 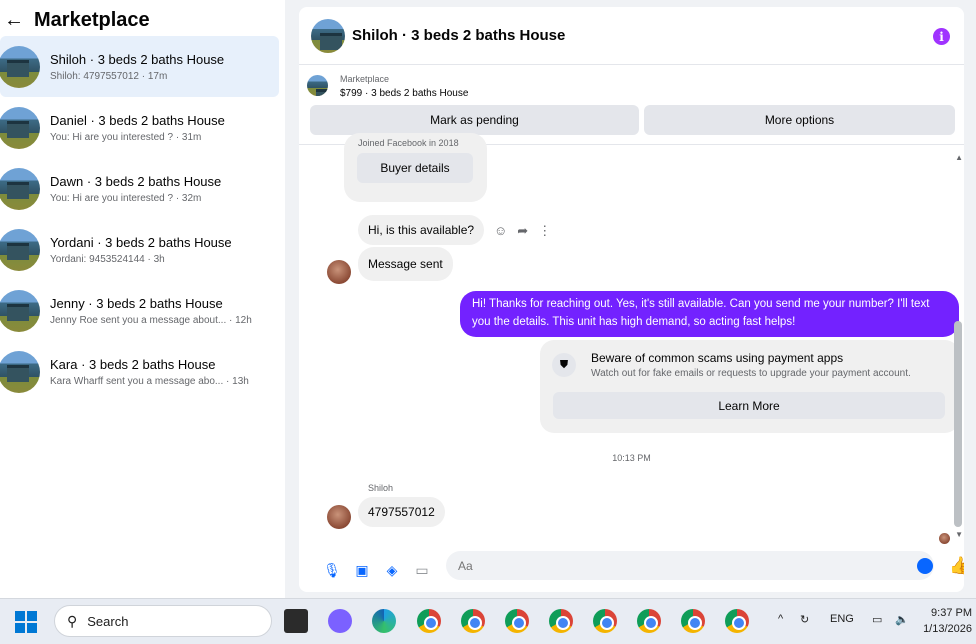 What do you see at coordinates (799, 120) in the screenshot?
I see `more-options-button: More options` at bounding box center [799, 120].